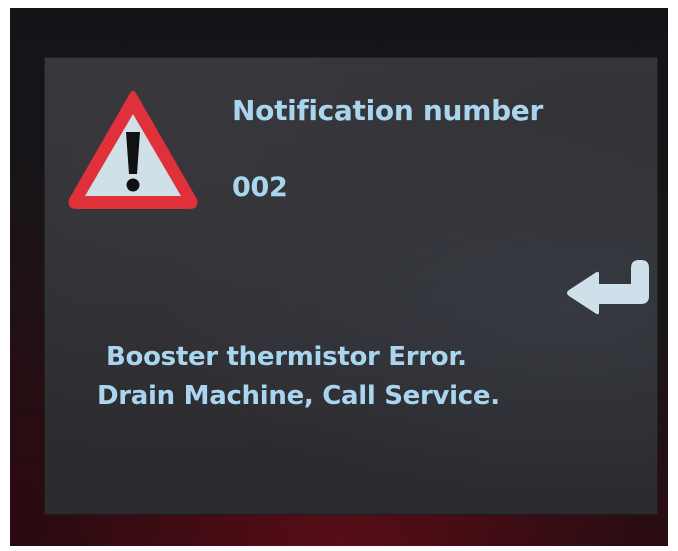  What do you see at coordinates (298, 396) in the screenshot?
I see `error-message-line-2: Drain Machine, Call Service.` at bounding box center [298, 396].